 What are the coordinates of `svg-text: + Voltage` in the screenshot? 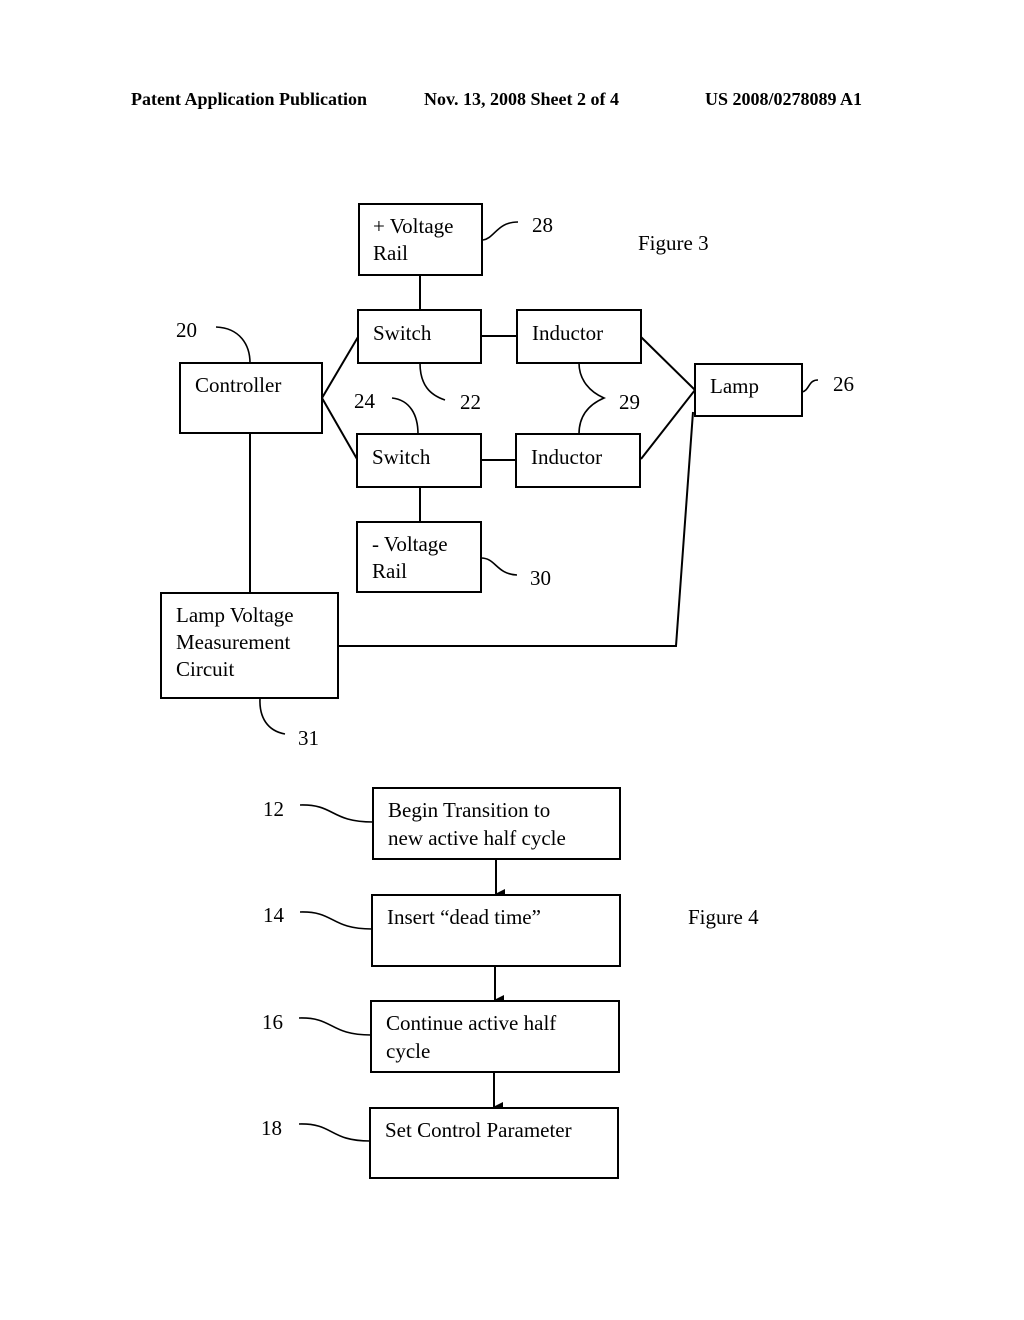 It's located at (413, 226).